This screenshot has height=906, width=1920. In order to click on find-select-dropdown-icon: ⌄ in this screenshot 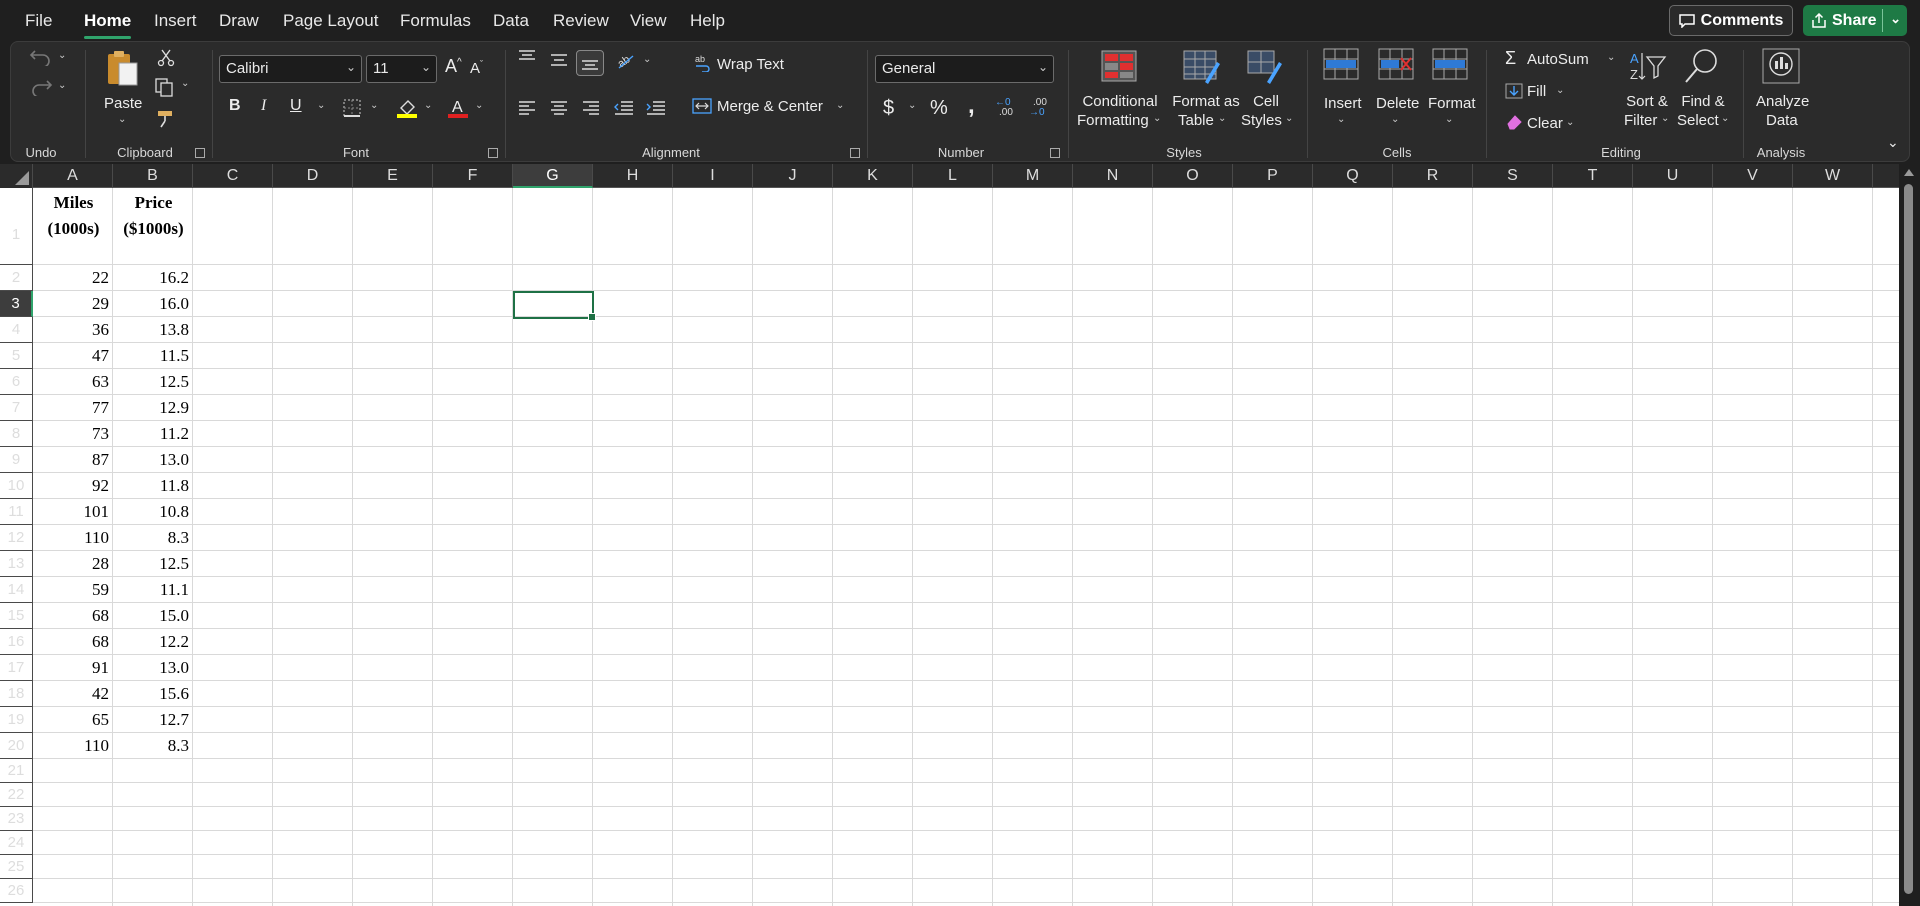, I will do `click(1725, 118)`.